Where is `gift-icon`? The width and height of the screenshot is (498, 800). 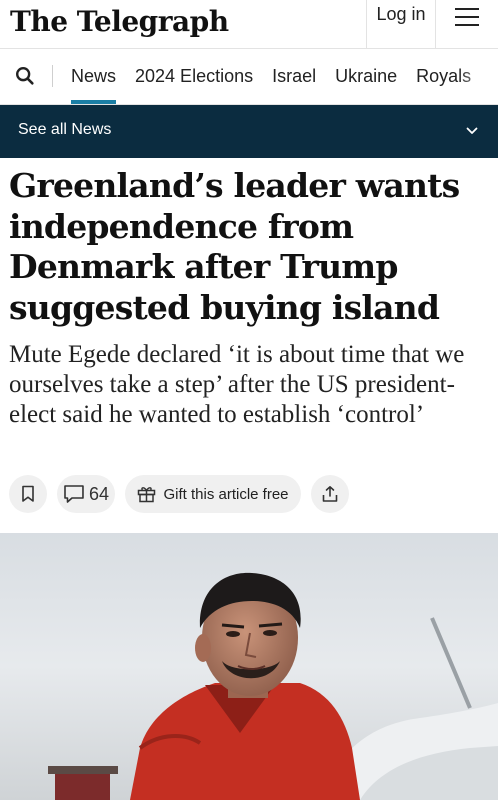
gift-icon is located at coordinates (147, 495).